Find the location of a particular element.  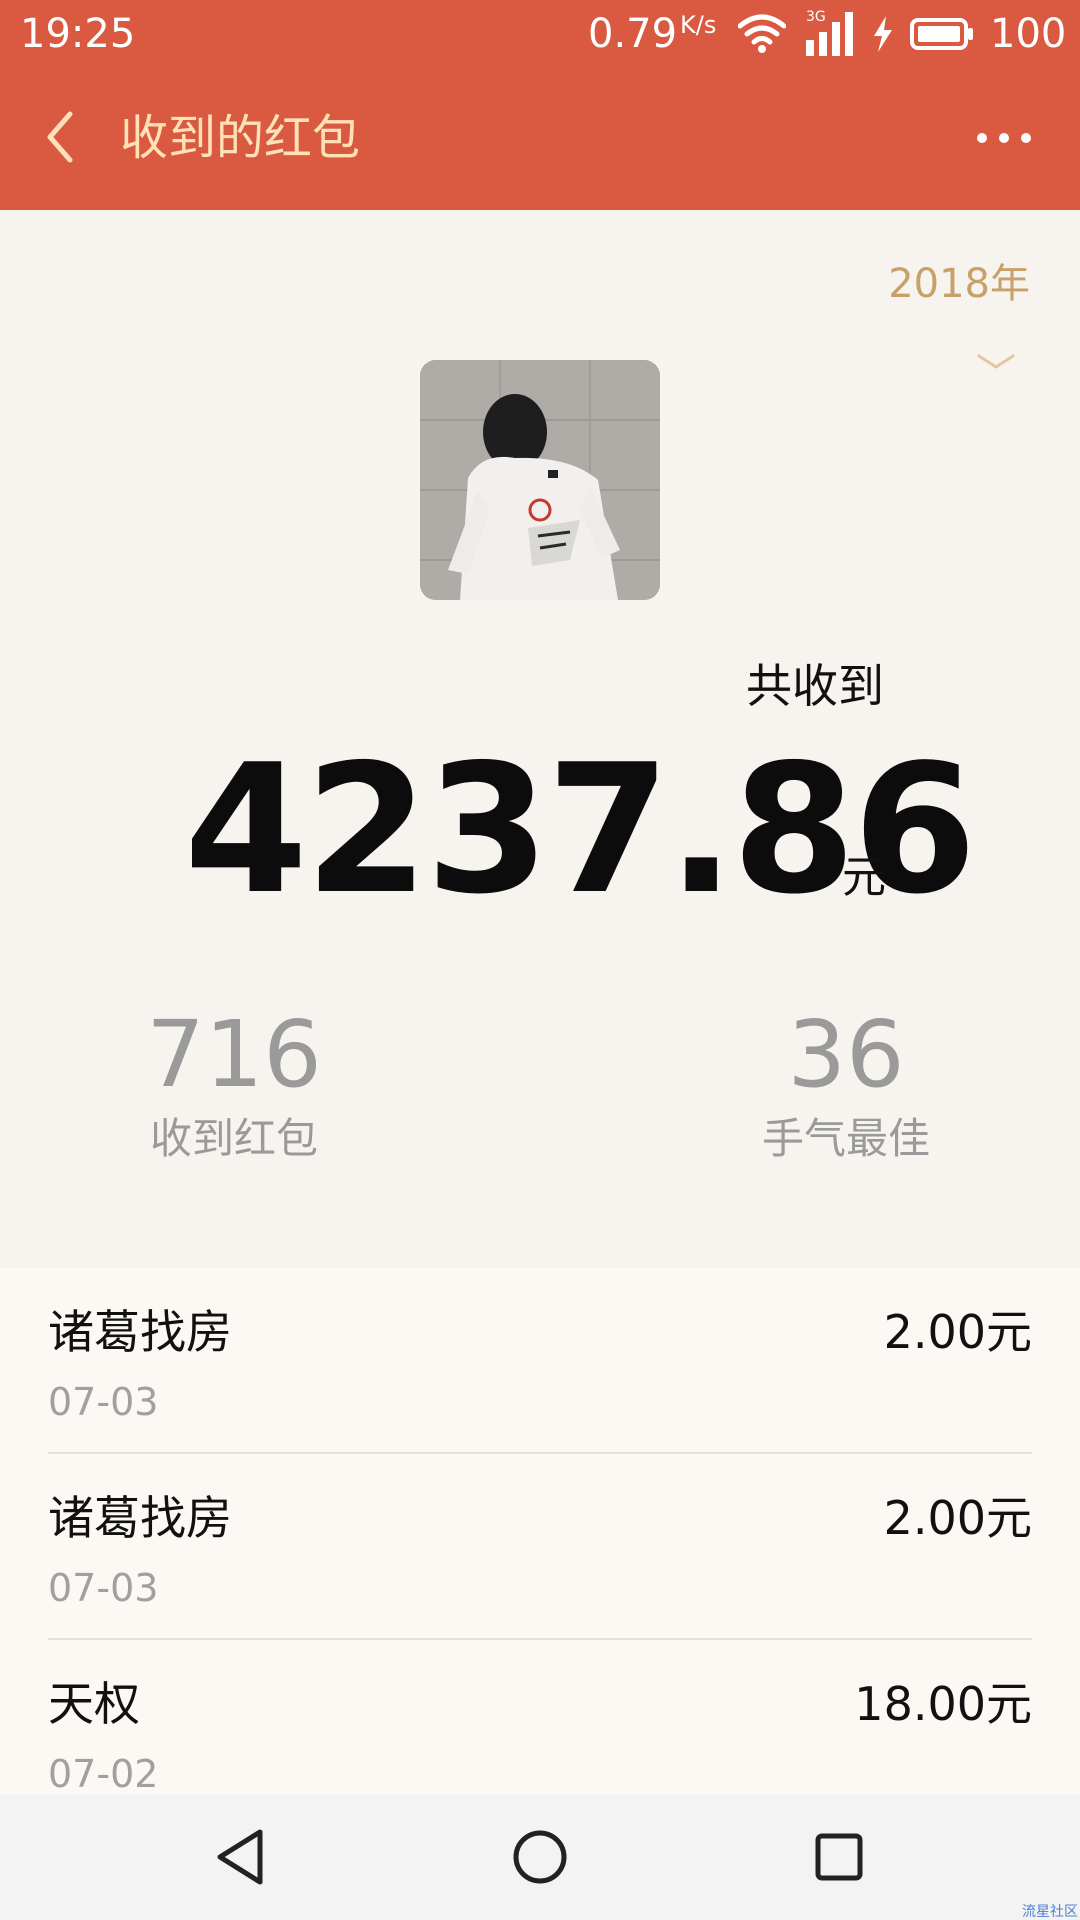

watermark: 流星社区 is located at coordinates (1050, 1912).